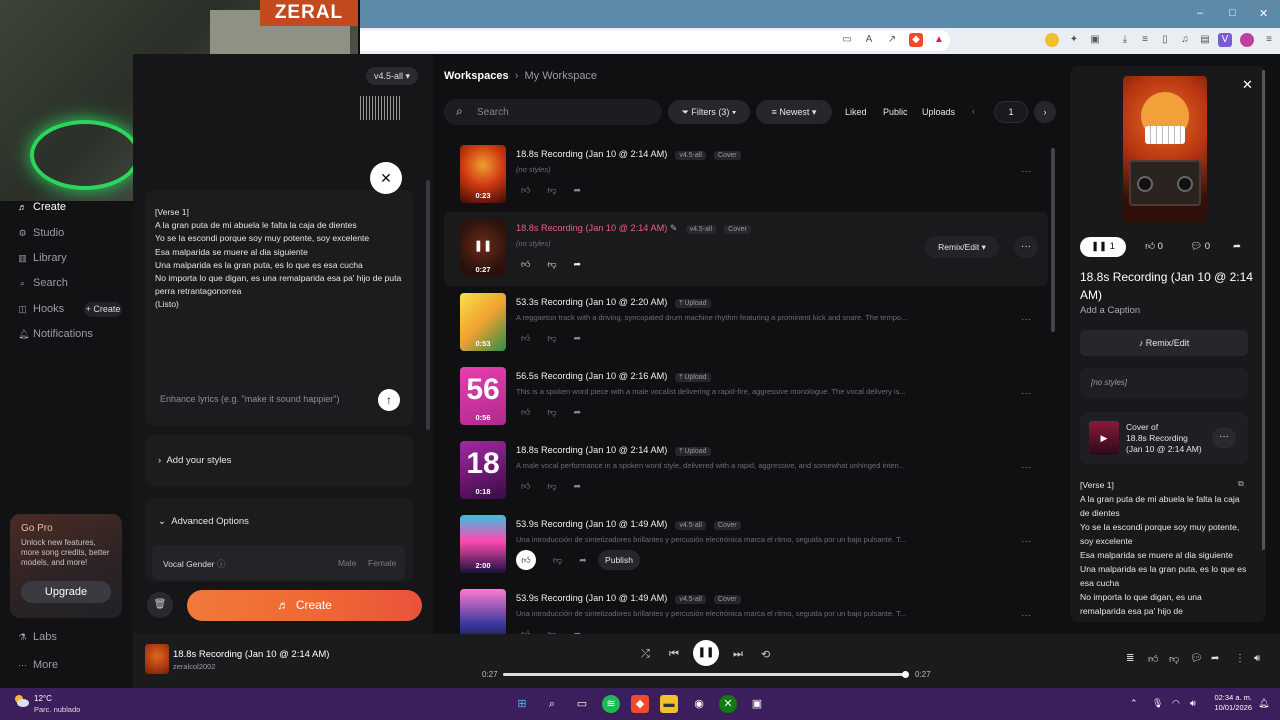  Describe the element at coordinates (483, 322) in the screenshot. I see `song-thumbnail: 0:53` at that location.